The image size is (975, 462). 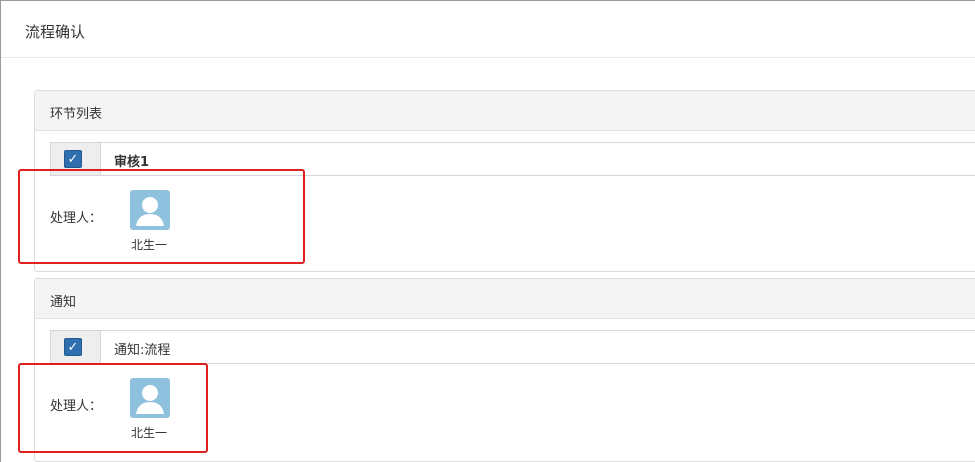 What do you see at coordinates (73, 347) in the screenshot?
I see `notify-checkbox: ✓` at bounding box center [73, 347].